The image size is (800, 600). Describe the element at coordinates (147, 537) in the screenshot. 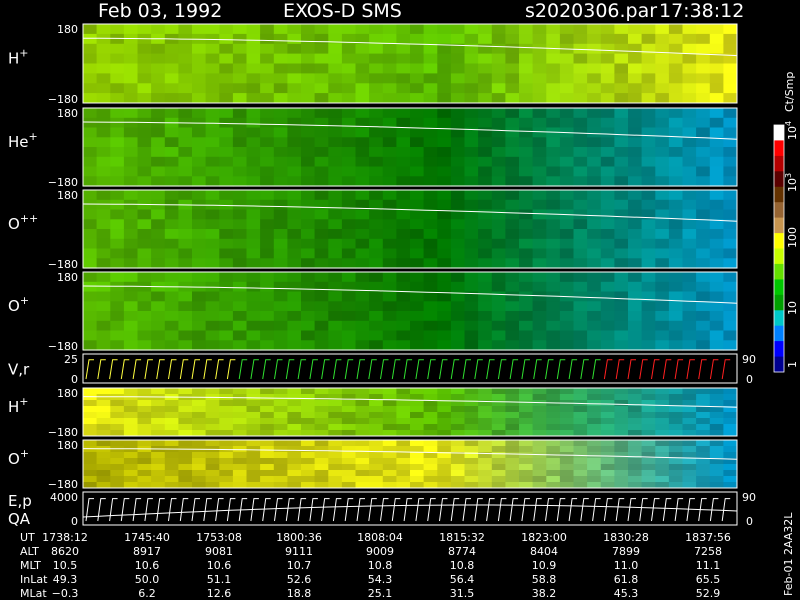

I see `table-cell: 1745:40` at that location.